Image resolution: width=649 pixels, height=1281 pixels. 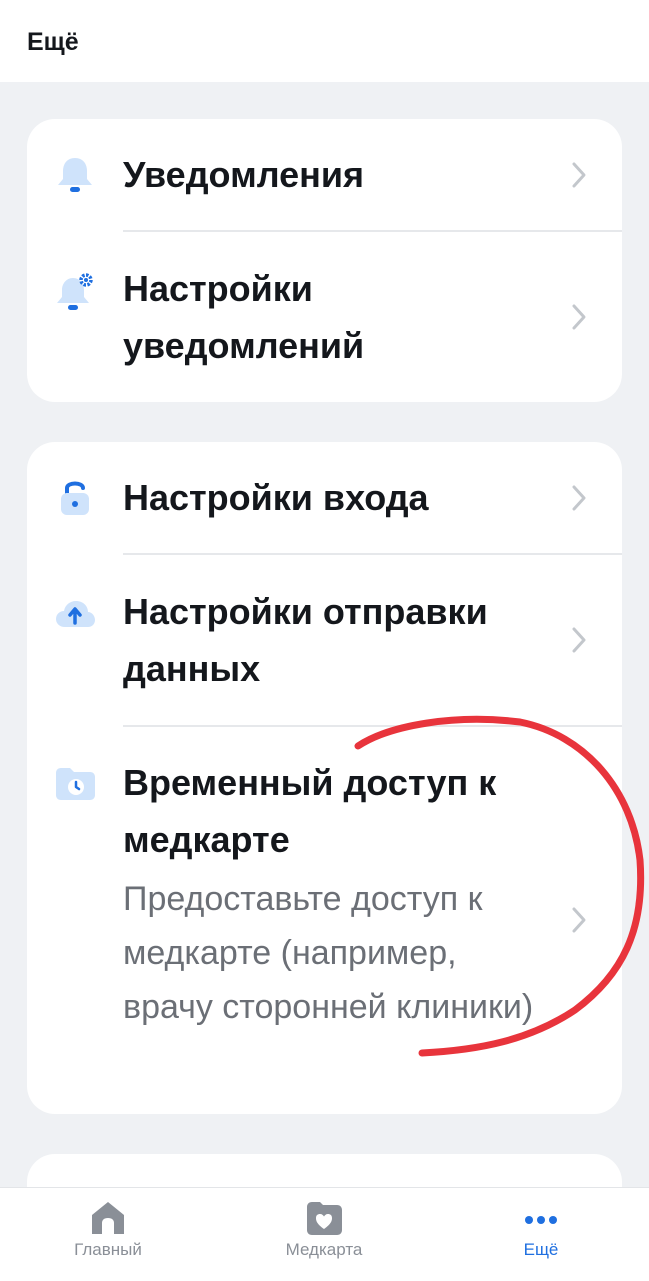 What do you see at coordinates (305, 640) in the screenshot?
I see `data-sending-settings-title: Настройки отправки данных` at bounding box center [305, 640].